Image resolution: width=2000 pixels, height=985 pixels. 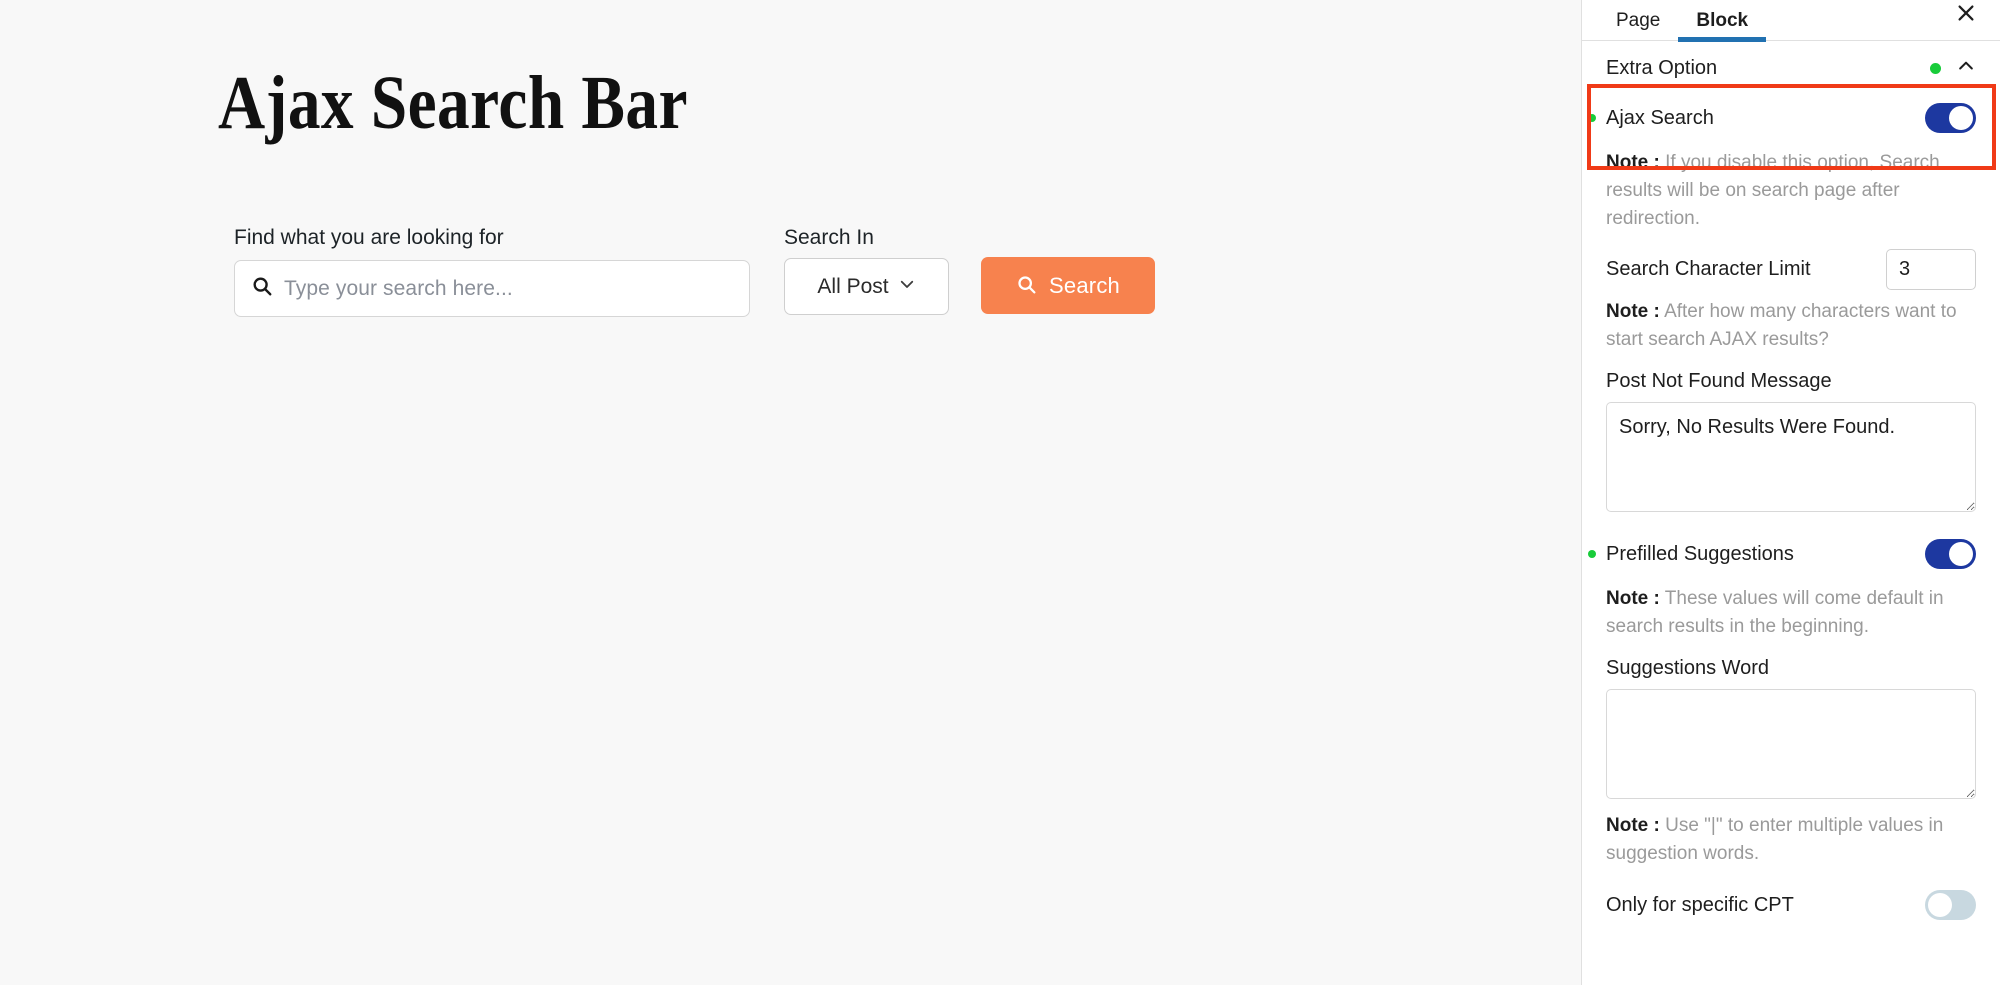 What do you see at coordinates (1966, 68) in the screenshot?
I see `chevron-up-icon` at bounding box center [1966, 68].